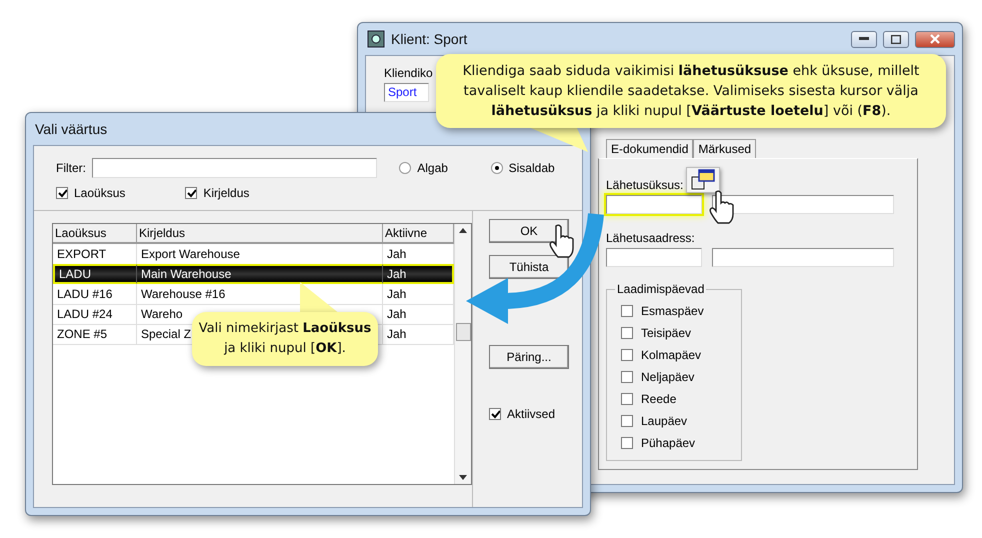  I want to click on filter-field, so click(235, 168).